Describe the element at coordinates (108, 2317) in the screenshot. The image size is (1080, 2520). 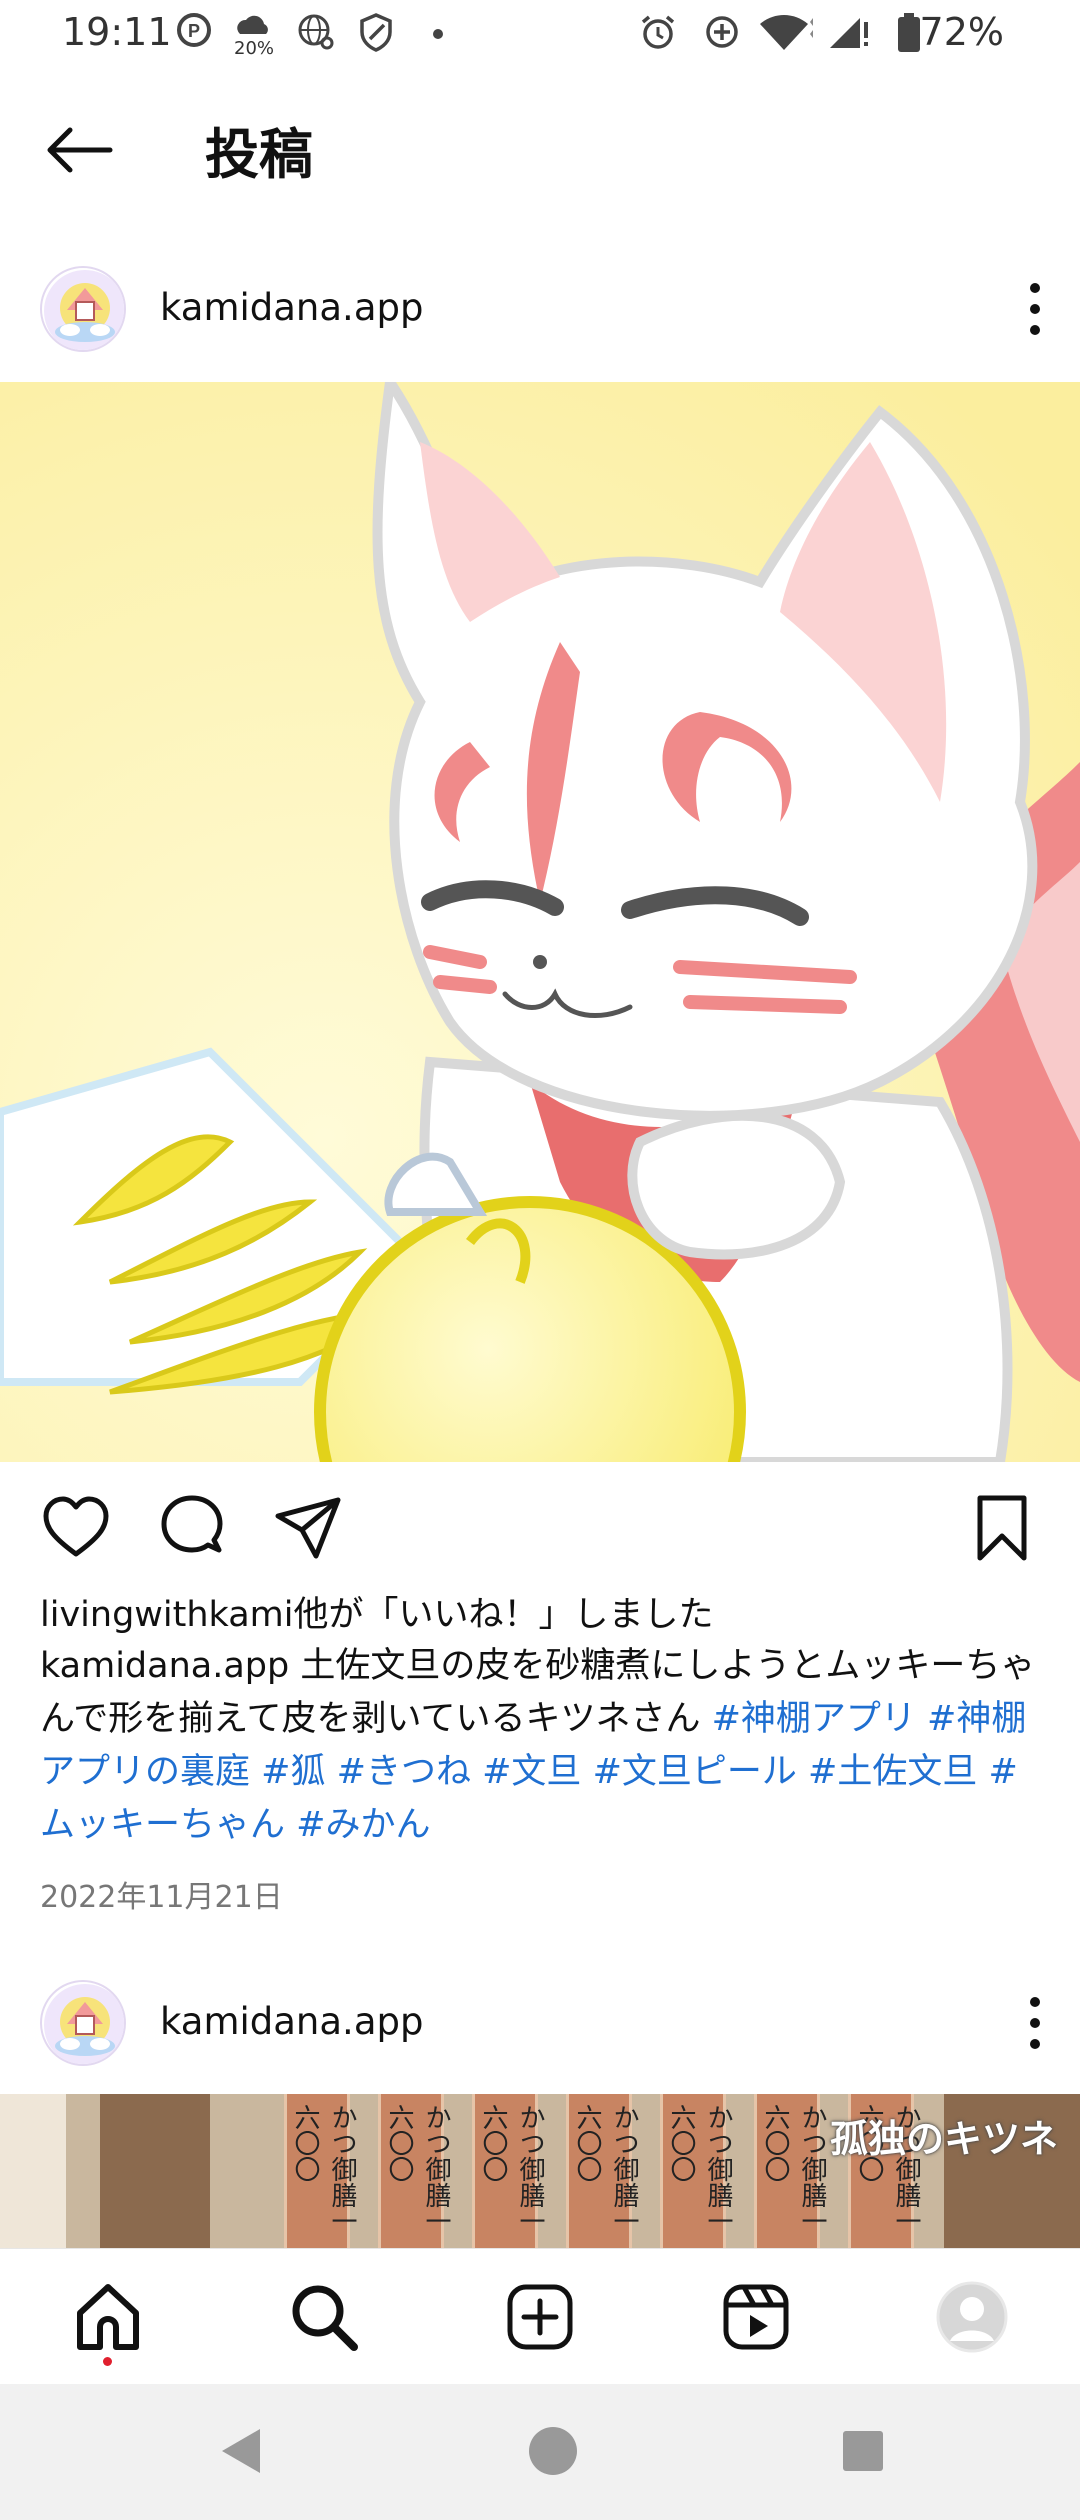
I see `home-icon` at that location.